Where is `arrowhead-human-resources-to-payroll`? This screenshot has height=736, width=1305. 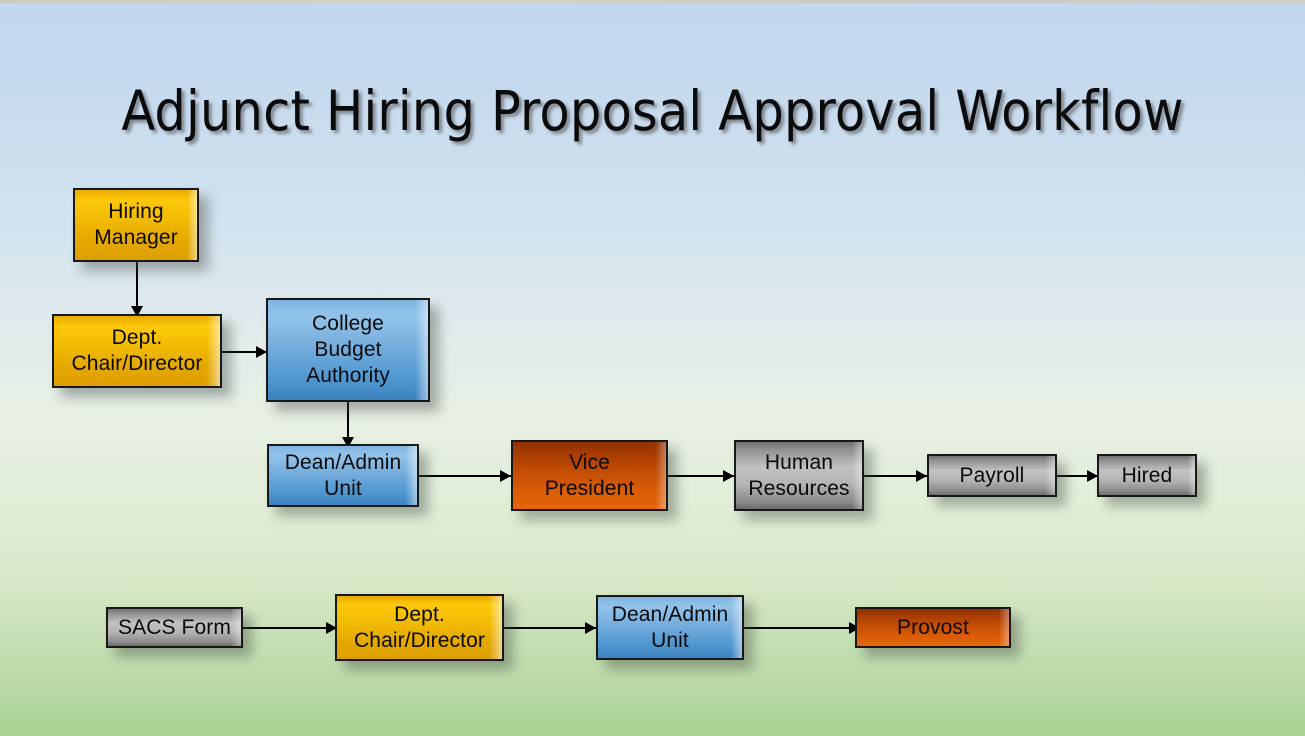
arrowhead-human-resources-to-payroll is located at coordinates (921, 476).